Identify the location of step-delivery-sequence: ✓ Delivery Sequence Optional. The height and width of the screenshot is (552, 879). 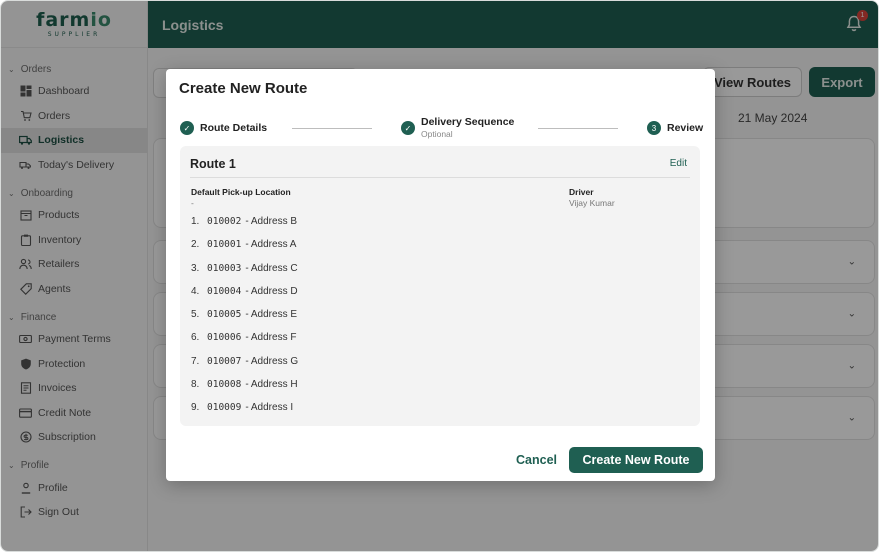
(457, 127).